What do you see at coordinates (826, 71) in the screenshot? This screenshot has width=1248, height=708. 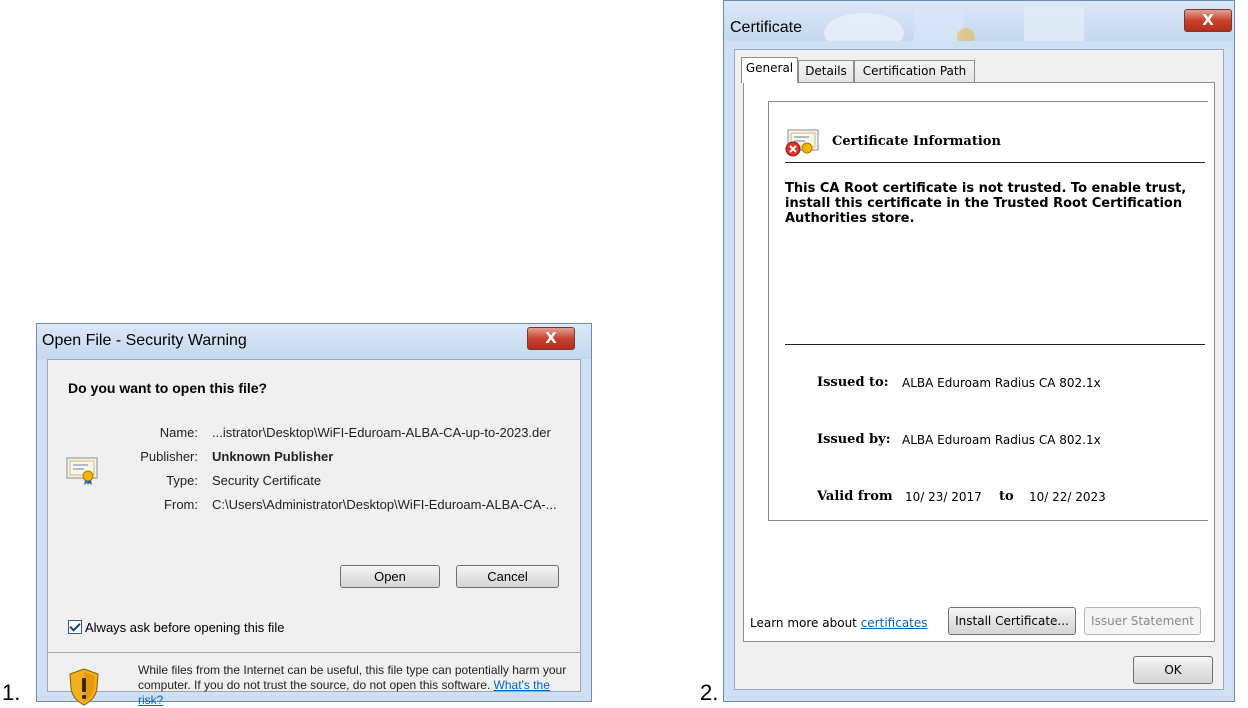 I see `tab-details: Details` at bounding box center [826, 71].